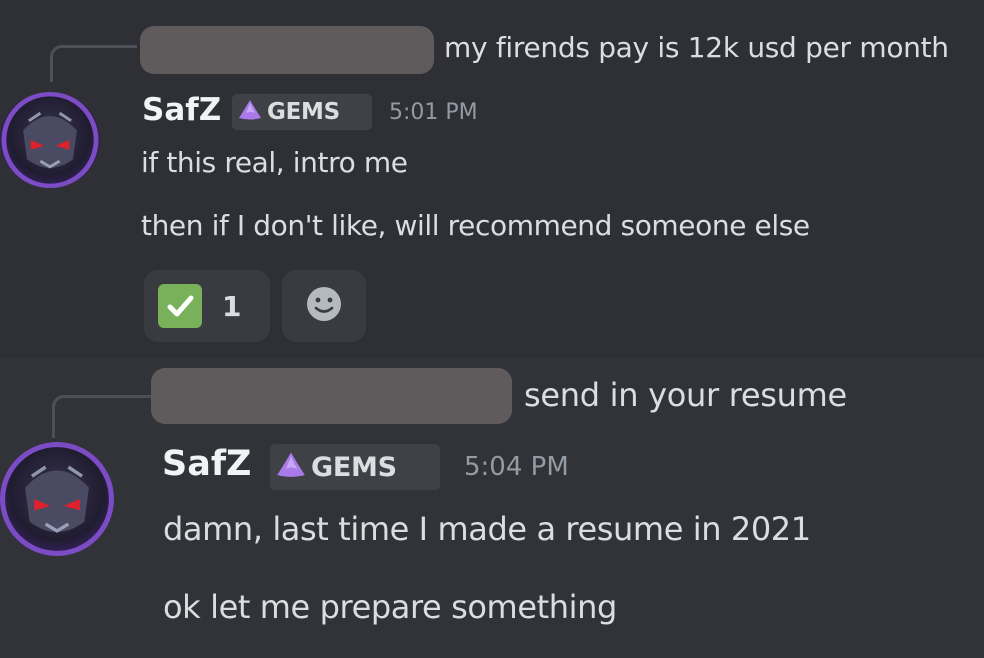 This screenshot has height=658, width=984. I want to click on timestamp: 5:01 PM, so click(433, 112).